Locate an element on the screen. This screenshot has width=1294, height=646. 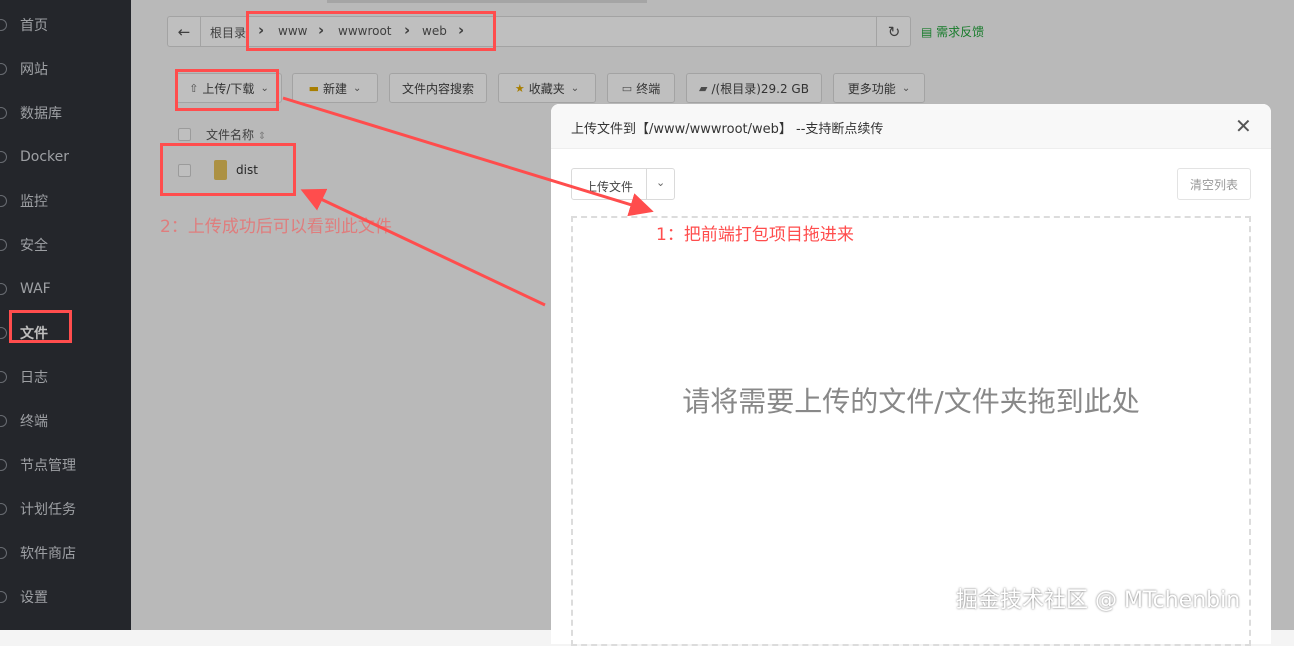
arrow-upload-to-dialog is located at coordinates (468, 156).